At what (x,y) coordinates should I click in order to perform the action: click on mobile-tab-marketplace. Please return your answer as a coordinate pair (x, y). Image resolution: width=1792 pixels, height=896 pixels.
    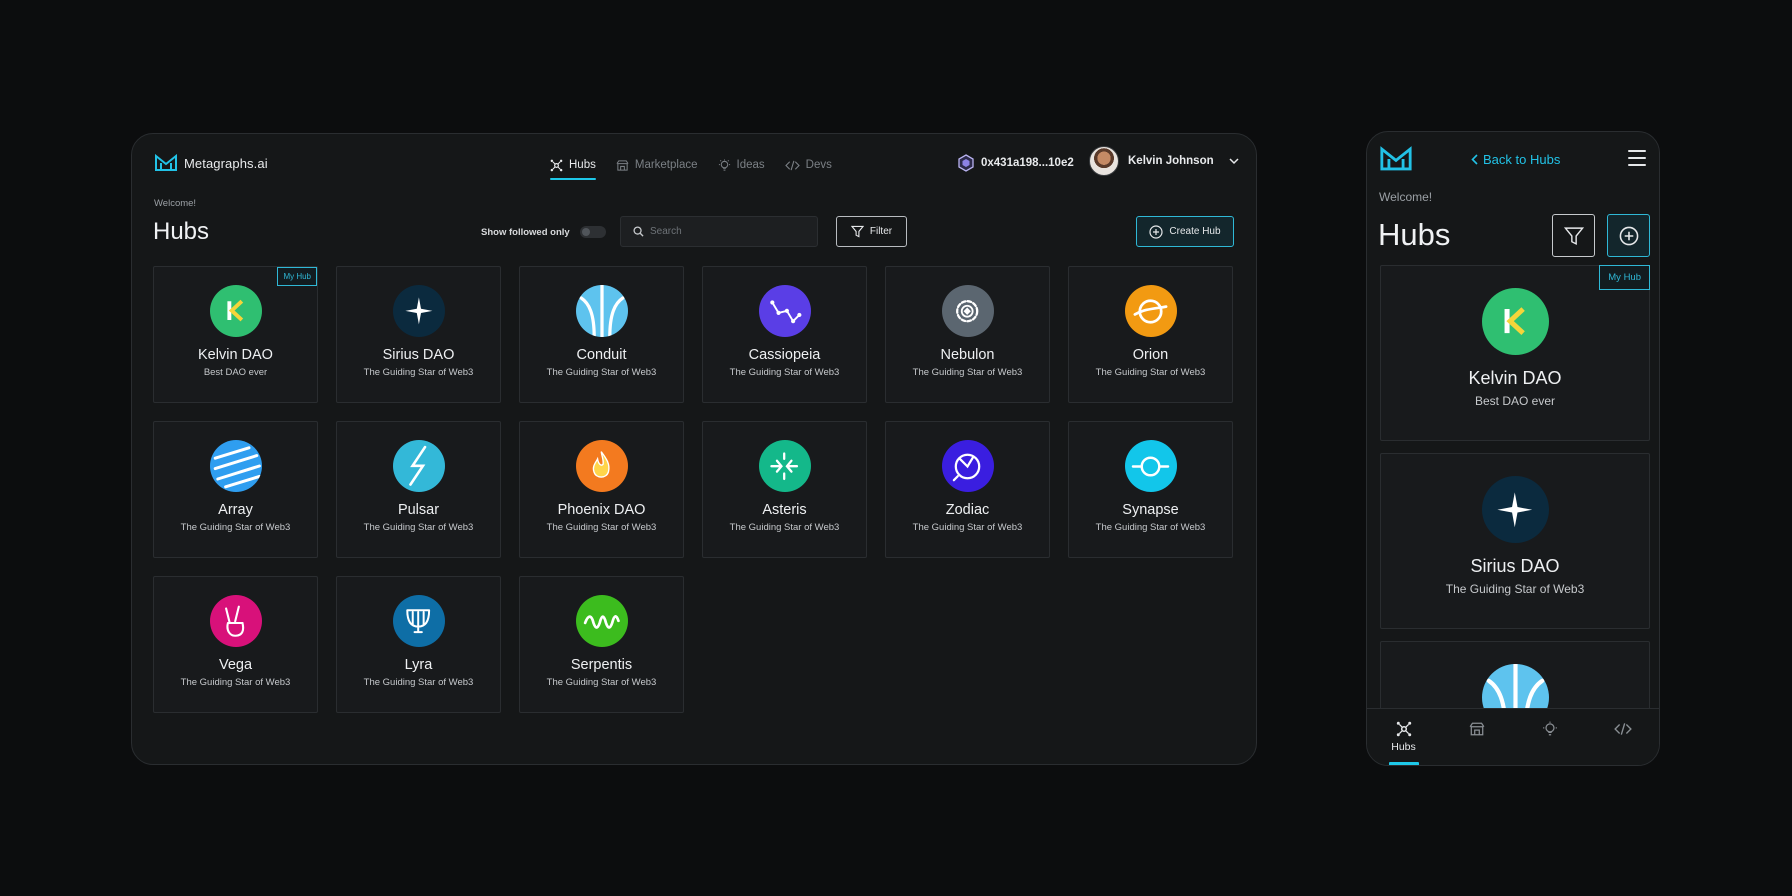
    Looking at the image, I should click on (1477, 743).